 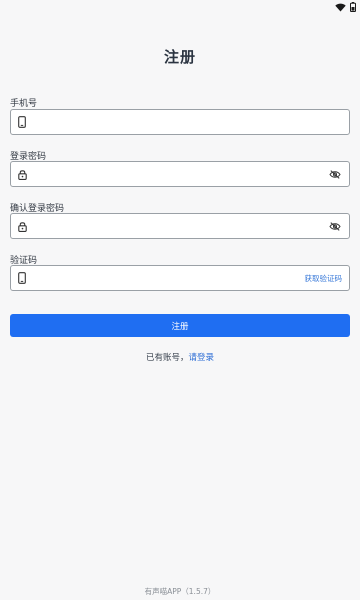 I want to click on app-version: 有声喵APP（1.5.7）, so click(x=180, y=591).